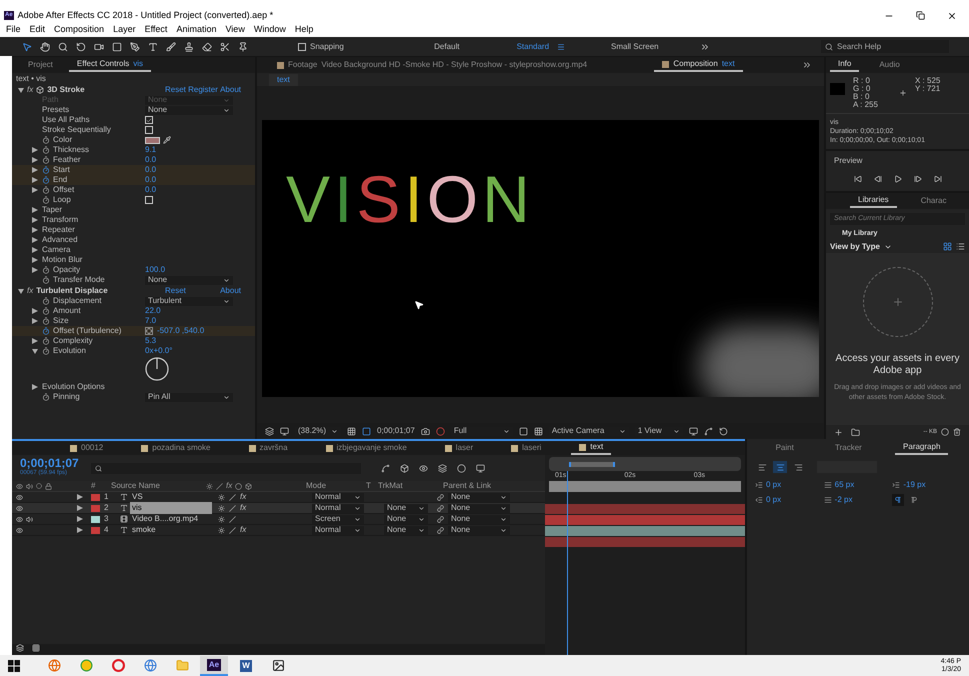 The height and width of the screenshot is (676, 969). Describe the element at coordinates (180, 331) in the screenshot. I see `property-value: -507.0 ,540.0` at that location.